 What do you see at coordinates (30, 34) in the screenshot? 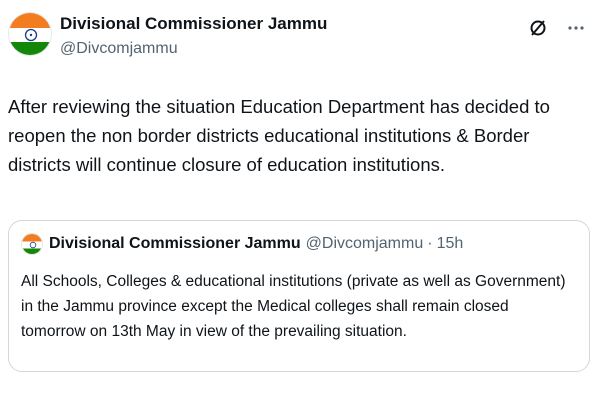
I see `author-avatar` at bounding box center [30, 34].